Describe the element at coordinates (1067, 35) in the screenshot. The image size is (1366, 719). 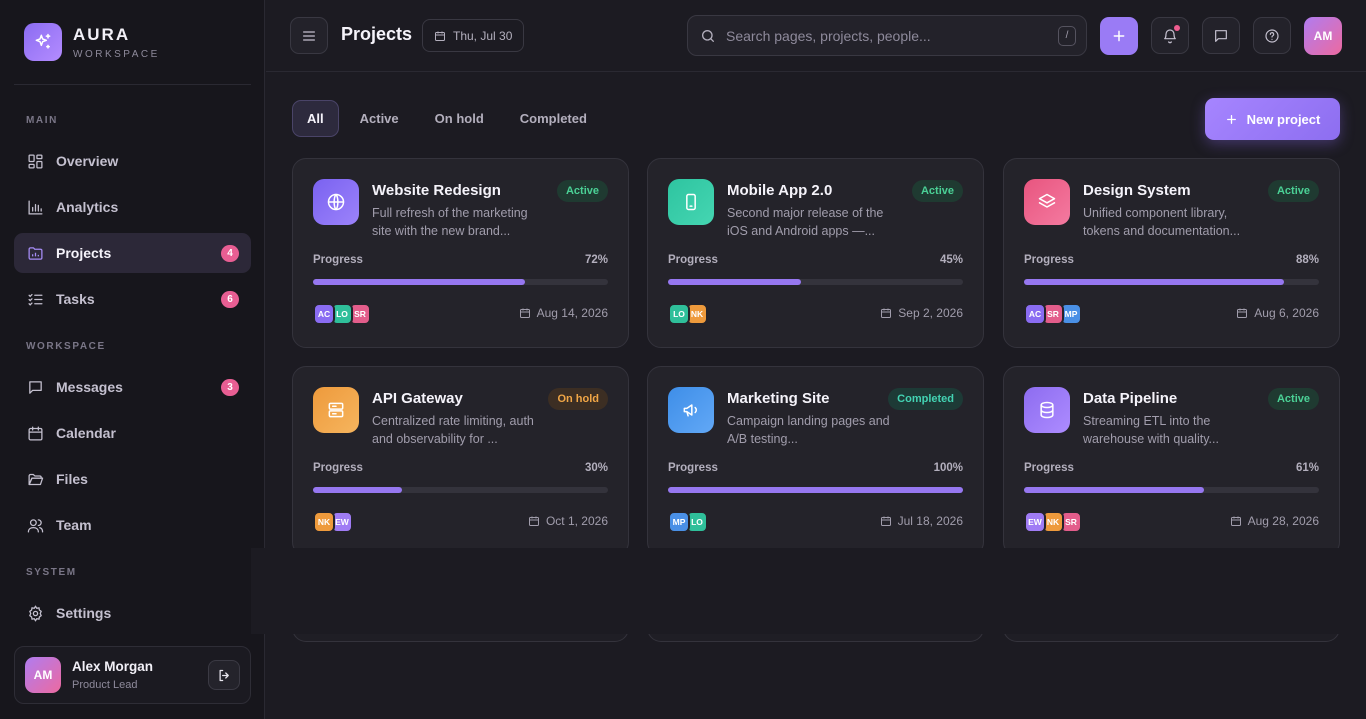
I see `shortcut-hint: /` at that location.